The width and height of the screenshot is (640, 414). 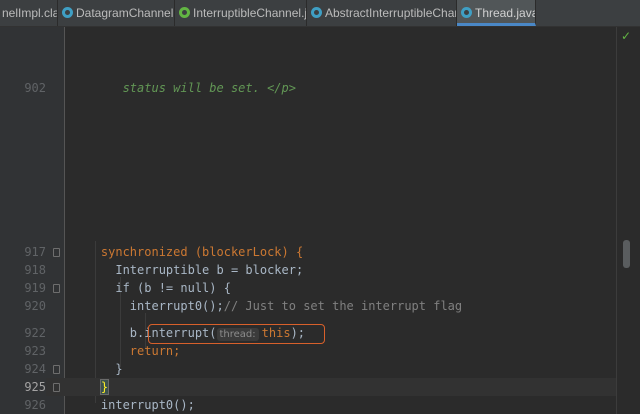 What do you see at coordinates (35, 306) in the screenshot?
I see `line-number: 920` at bounding box center [35, 306].